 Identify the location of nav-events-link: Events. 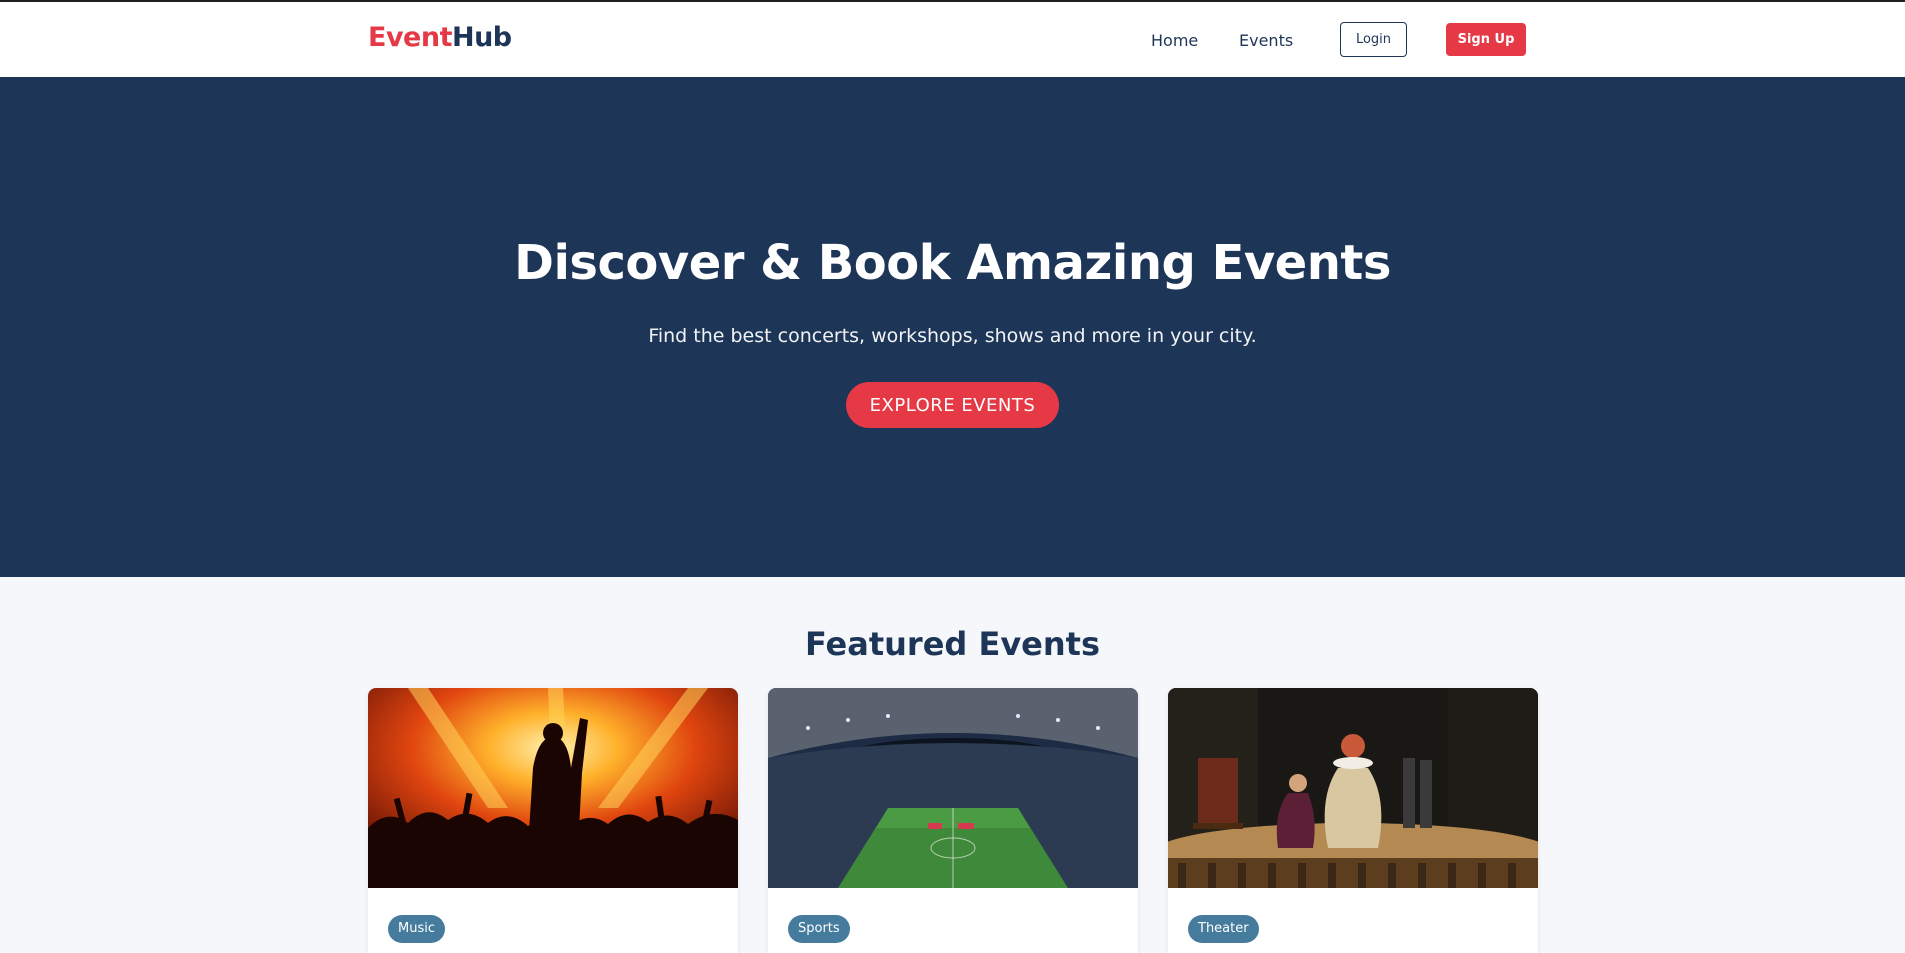
(1266, 40).